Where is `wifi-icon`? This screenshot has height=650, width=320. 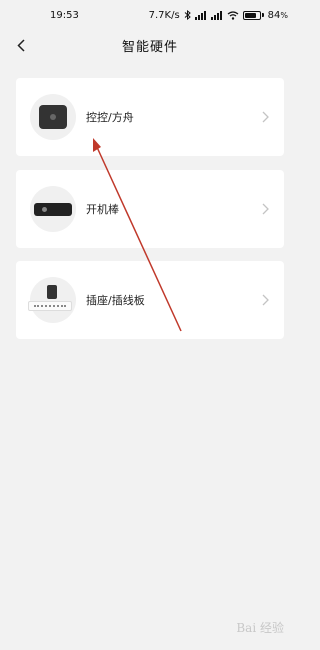
wifi-icon is located at coordinates (233, 15).